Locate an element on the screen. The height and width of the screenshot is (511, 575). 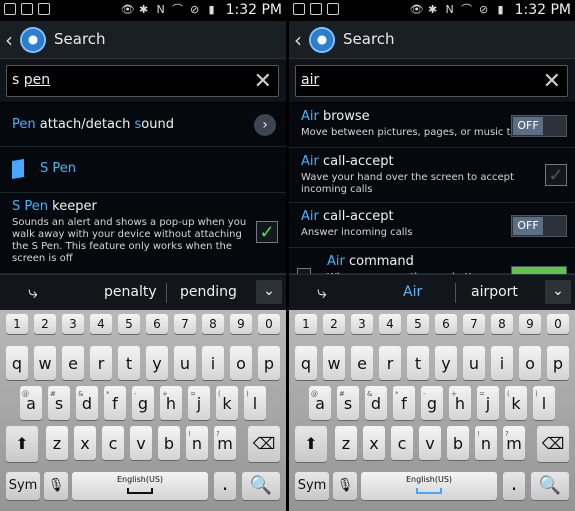
search-input: air ✕ is located at coordinates (431, 81).